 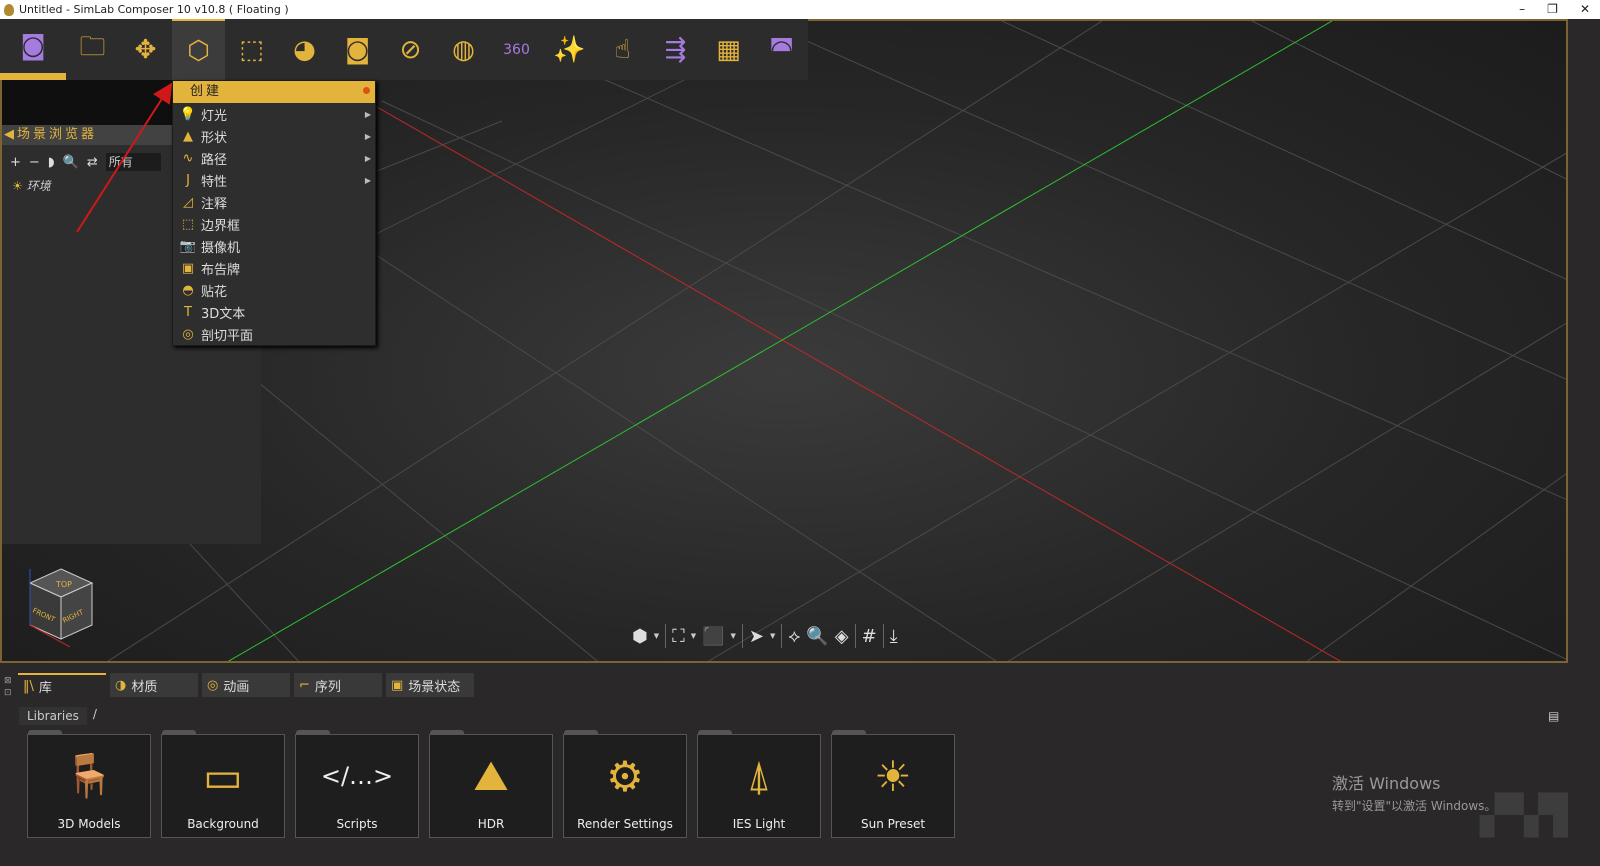 I want to click on menu-item: ▲ 形状 ▶, so click(x=274, y=136).